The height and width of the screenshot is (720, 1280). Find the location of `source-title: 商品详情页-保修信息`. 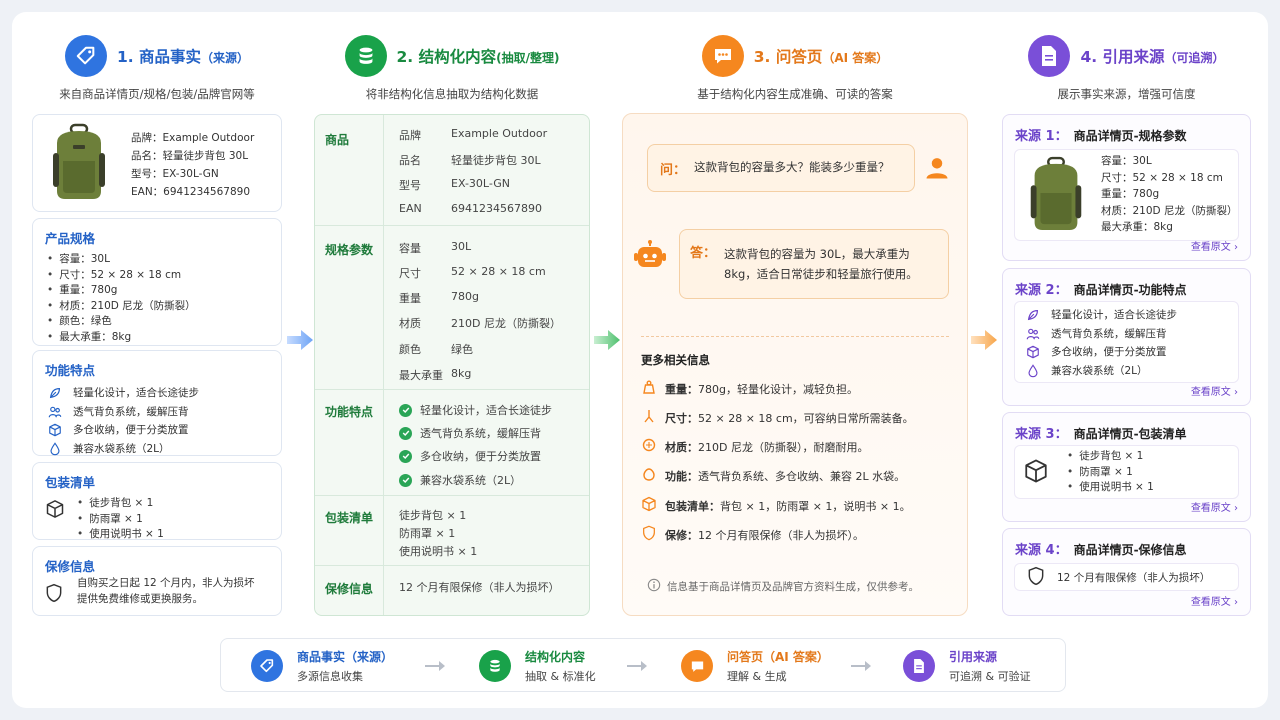

source-title: 商品详情页-保修信息 is located at coordinates (1130, 550).